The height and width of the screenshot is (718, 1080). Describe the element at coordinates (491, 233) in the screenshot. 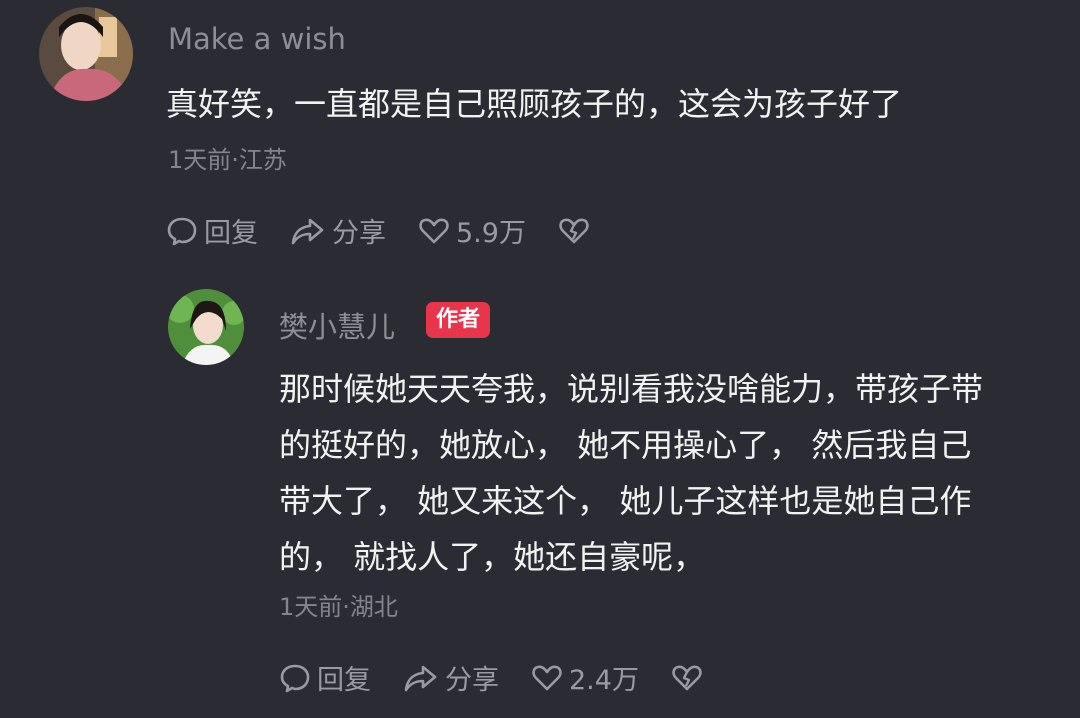

I see `like-count: 5.9万` at that location.